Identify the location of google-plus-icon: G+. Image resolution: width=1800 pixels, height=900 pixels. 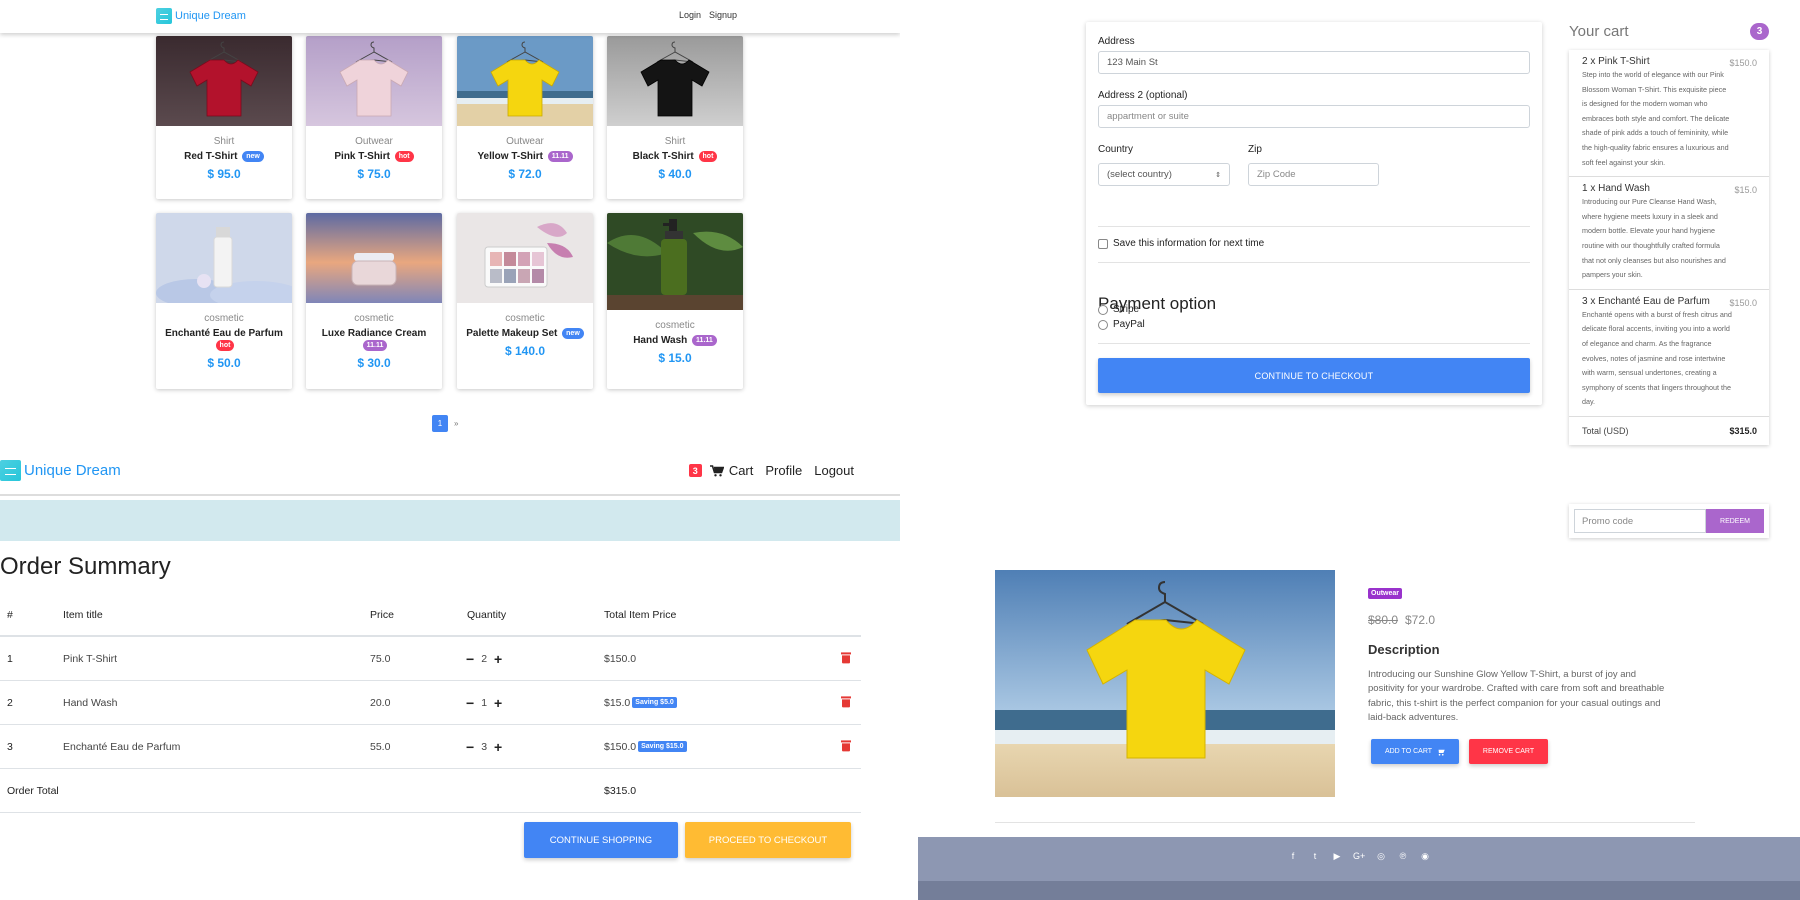
(1359, 856).